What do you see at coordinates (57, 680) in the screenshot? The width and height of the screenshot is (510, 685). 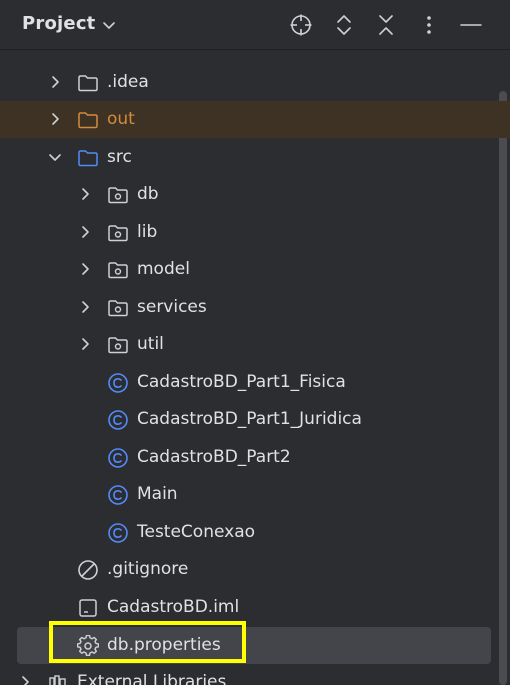 I see `libraries-icon` at bounding box center [57, 680].